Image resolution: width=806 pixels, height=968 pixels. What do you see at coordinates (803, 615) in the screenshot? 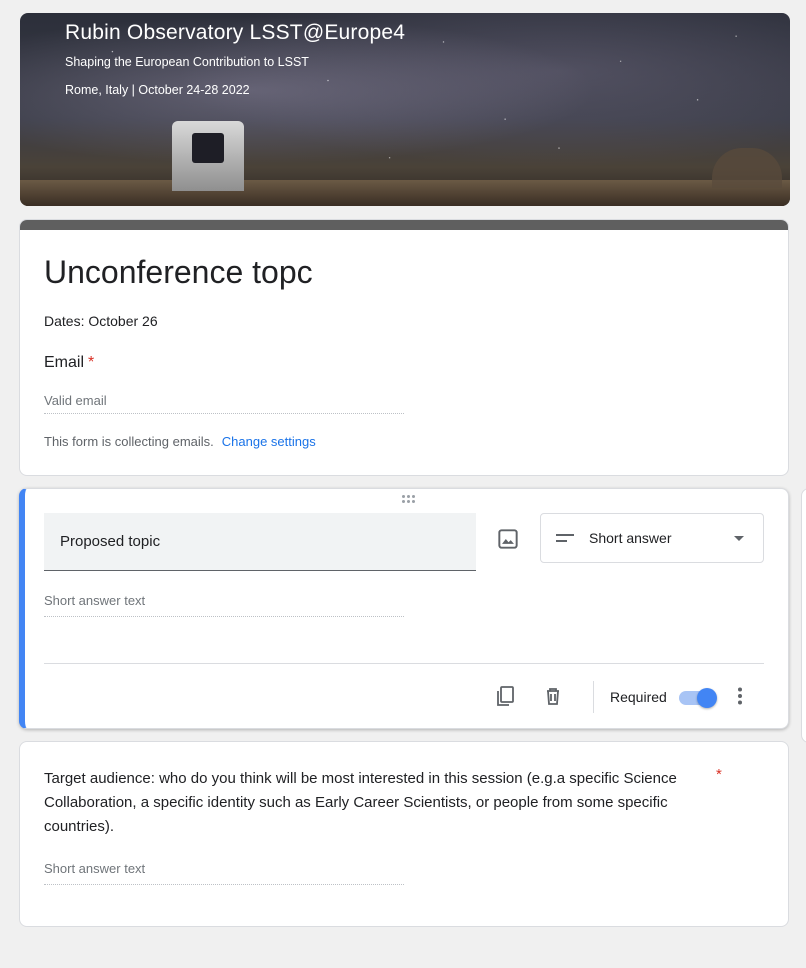
I see `floating-toolbar` at bounding box center [803, 615].